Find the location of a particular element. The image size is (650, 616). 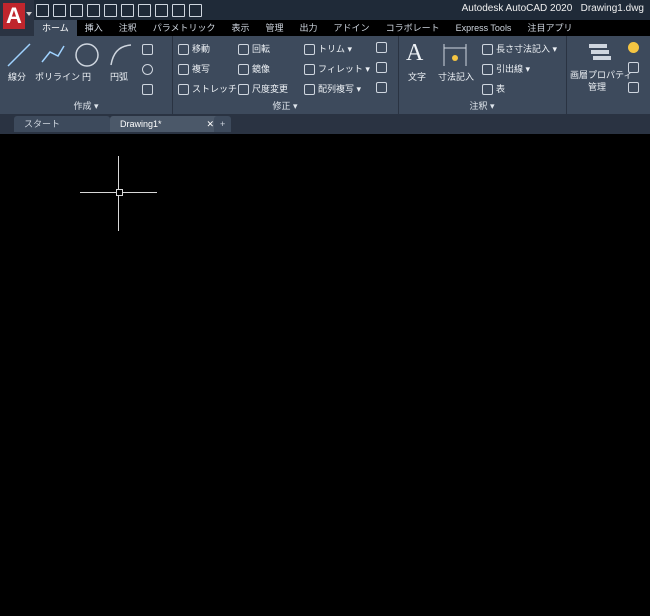

dimension-tool-label: 寸法記入 is located at coordinates (456, 76).